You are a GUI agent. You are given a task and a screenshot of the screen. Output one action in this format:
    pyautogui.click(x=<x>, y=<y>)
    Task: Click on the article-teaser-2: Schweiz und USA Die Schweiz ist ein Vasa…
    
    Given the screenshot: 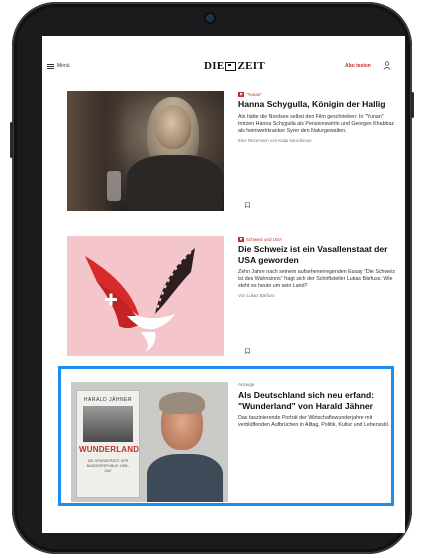 What is the action you would take?
    pyautogui.click(x=318, y=267)
    